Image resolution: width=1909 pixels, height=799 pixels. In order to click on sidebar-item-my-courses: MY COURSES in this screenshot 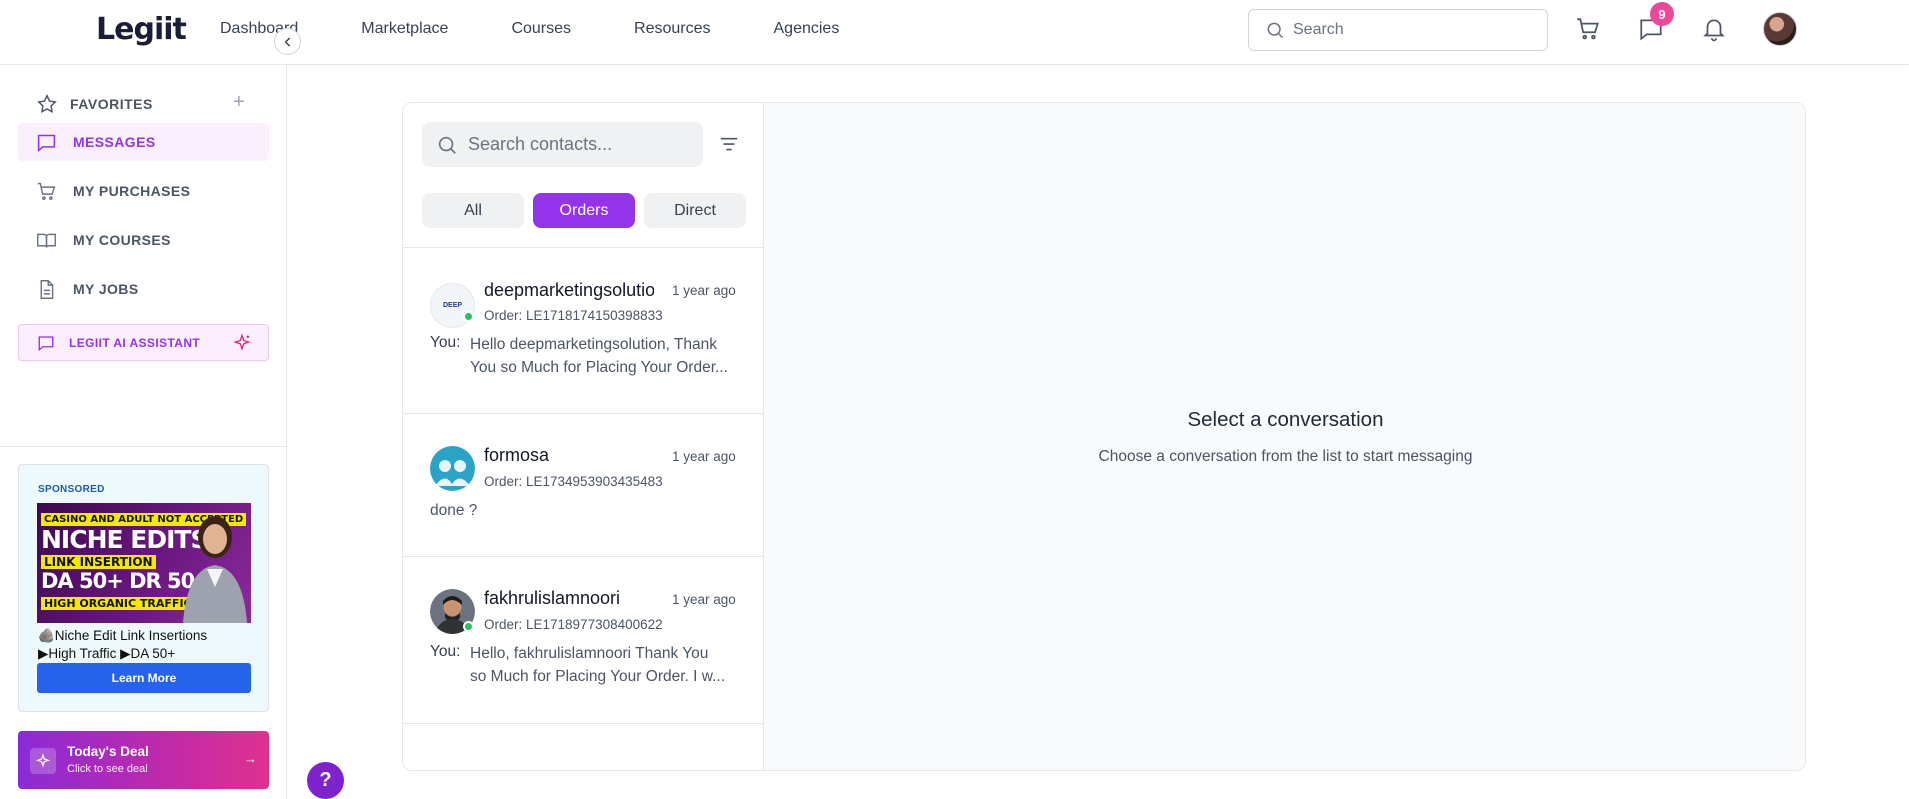, I will do `click(143, 240)`.